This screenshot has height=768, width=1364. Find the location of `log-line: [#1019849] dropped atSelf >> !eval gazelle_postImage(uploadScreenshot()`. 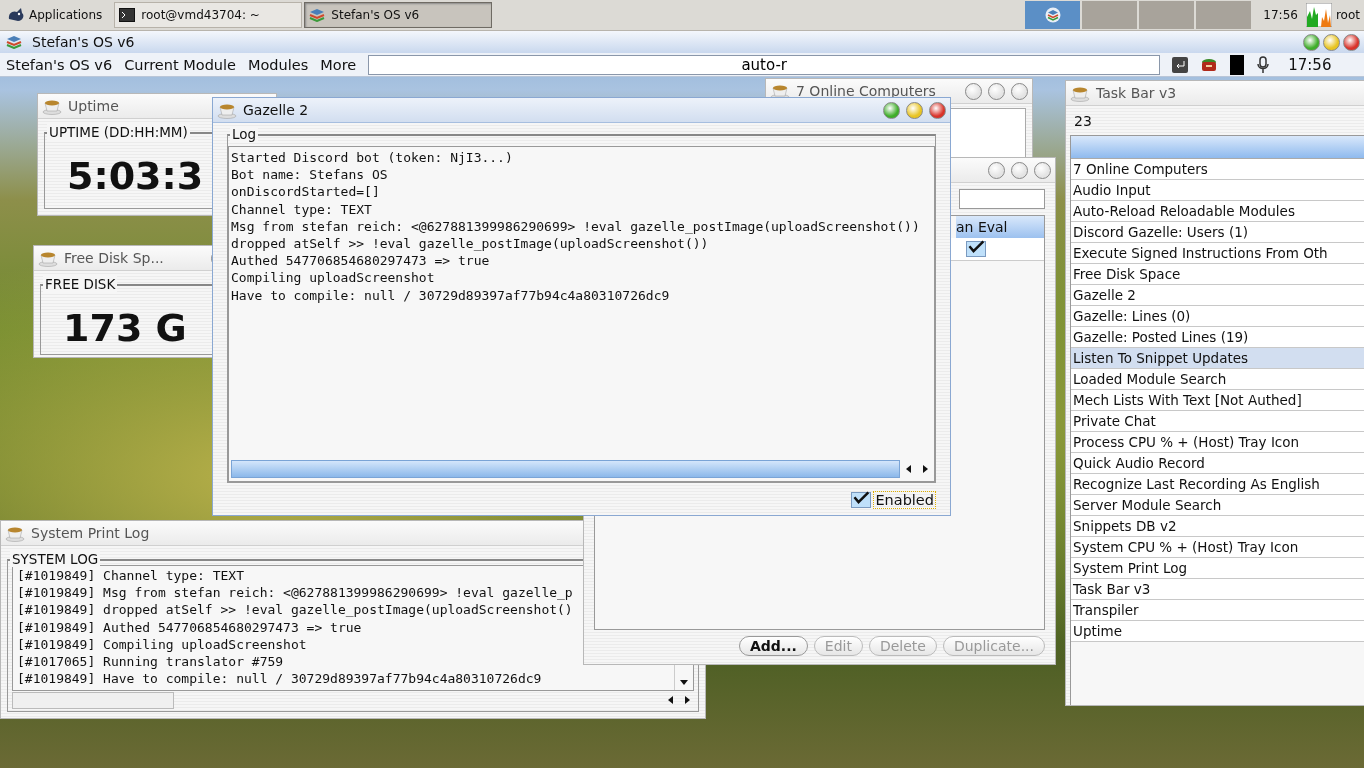

log-line: [#1019849] dropped atSelf >> !eval gazelle_postImage(uploadScreenshot() is located at coordinates (295, 610).